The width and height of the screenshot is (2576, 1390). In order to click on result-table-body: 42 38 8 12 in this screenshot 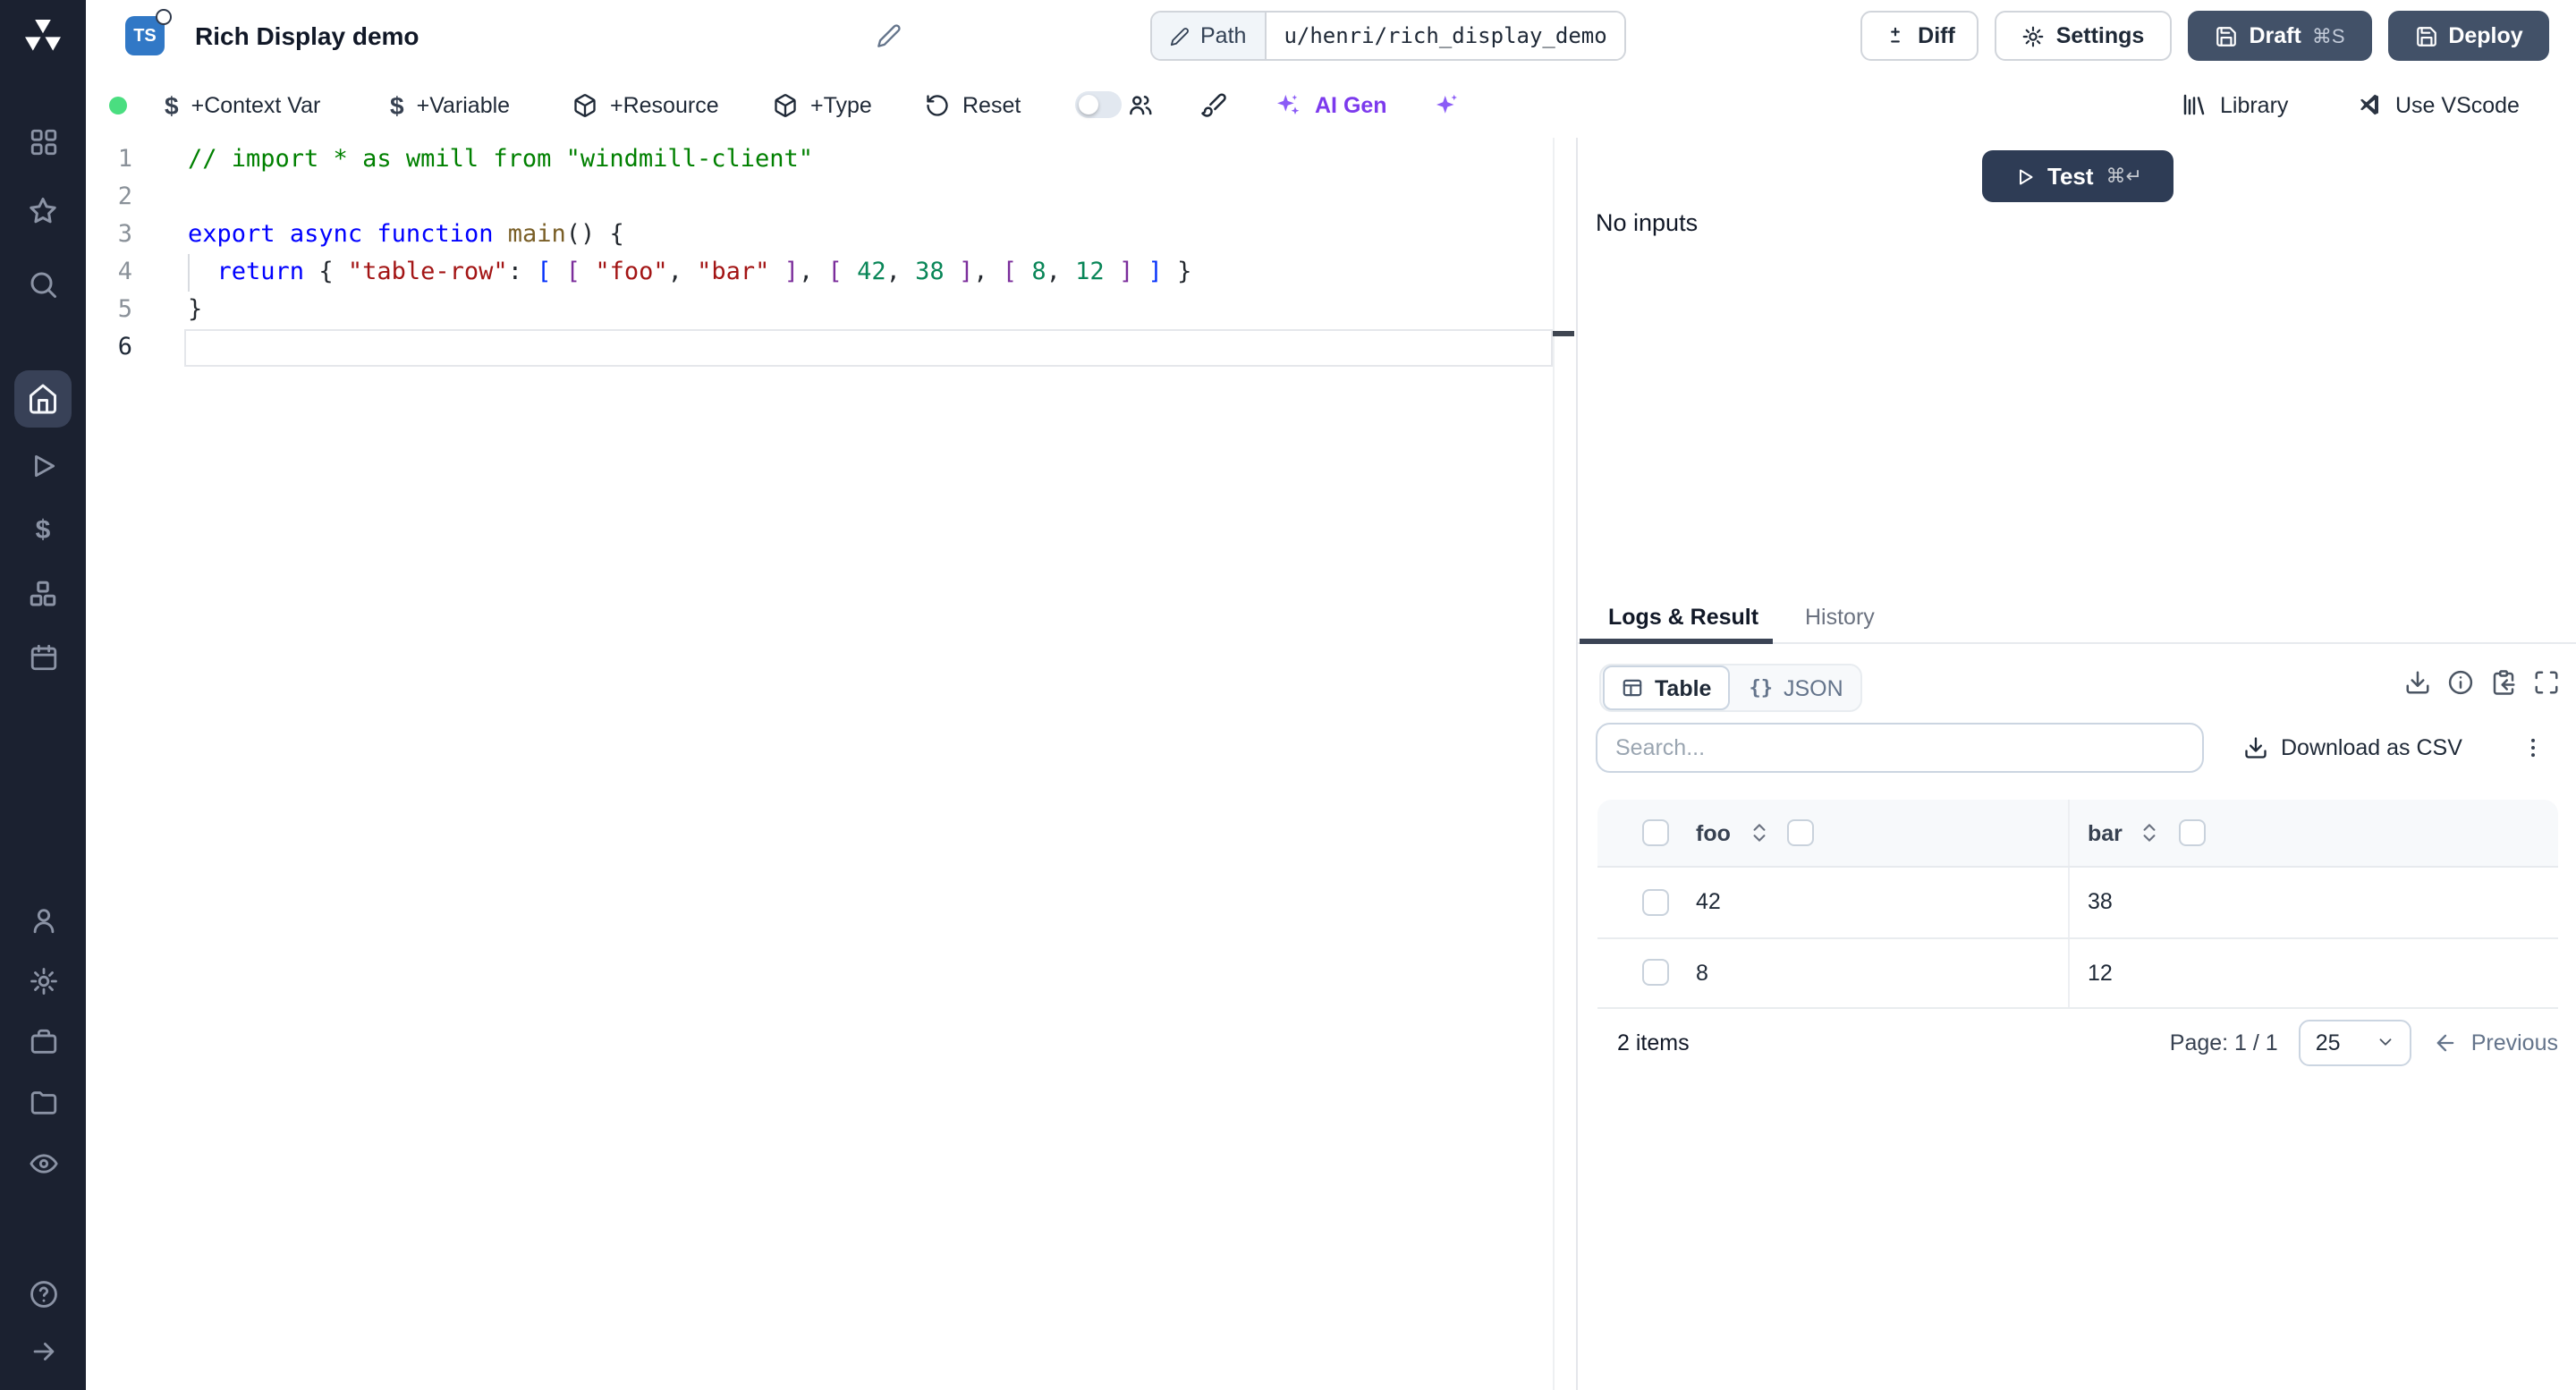, I will do `click(2077, 938)`.